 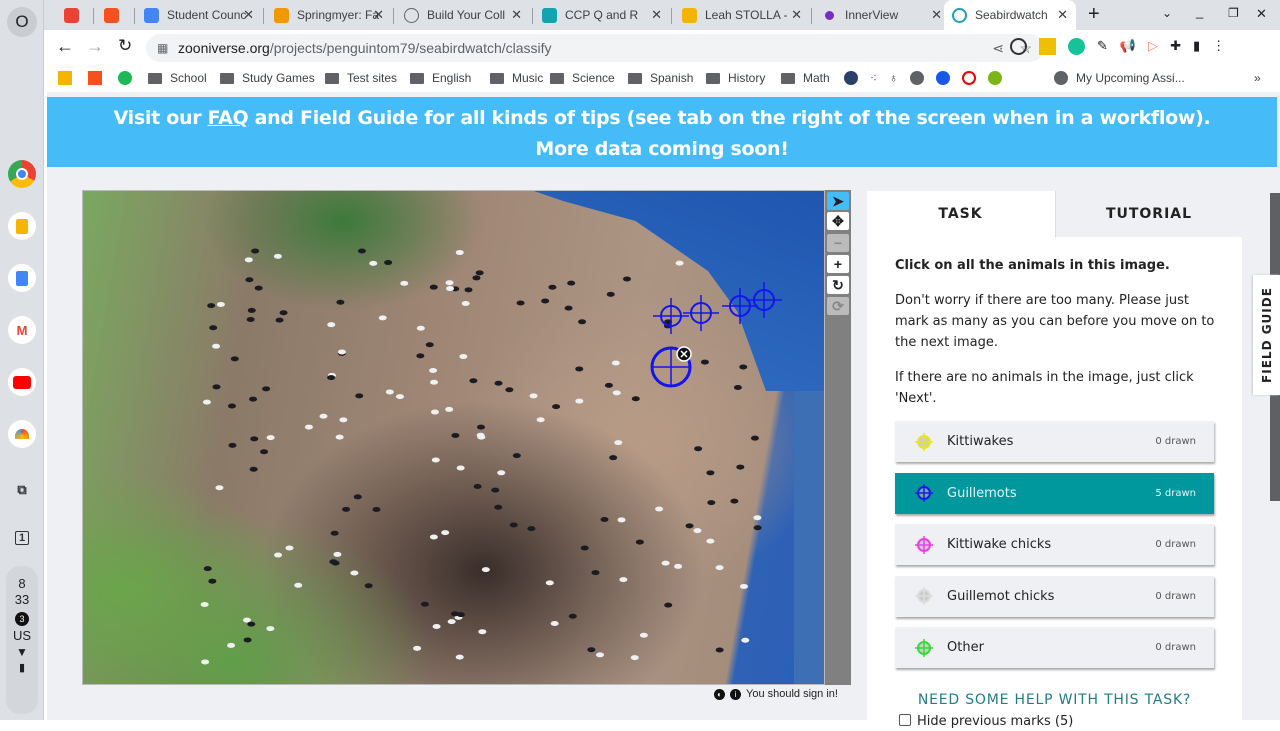 I want to click on tab-ccp: CCP Q and R ✕, so click(x=602, y=15).